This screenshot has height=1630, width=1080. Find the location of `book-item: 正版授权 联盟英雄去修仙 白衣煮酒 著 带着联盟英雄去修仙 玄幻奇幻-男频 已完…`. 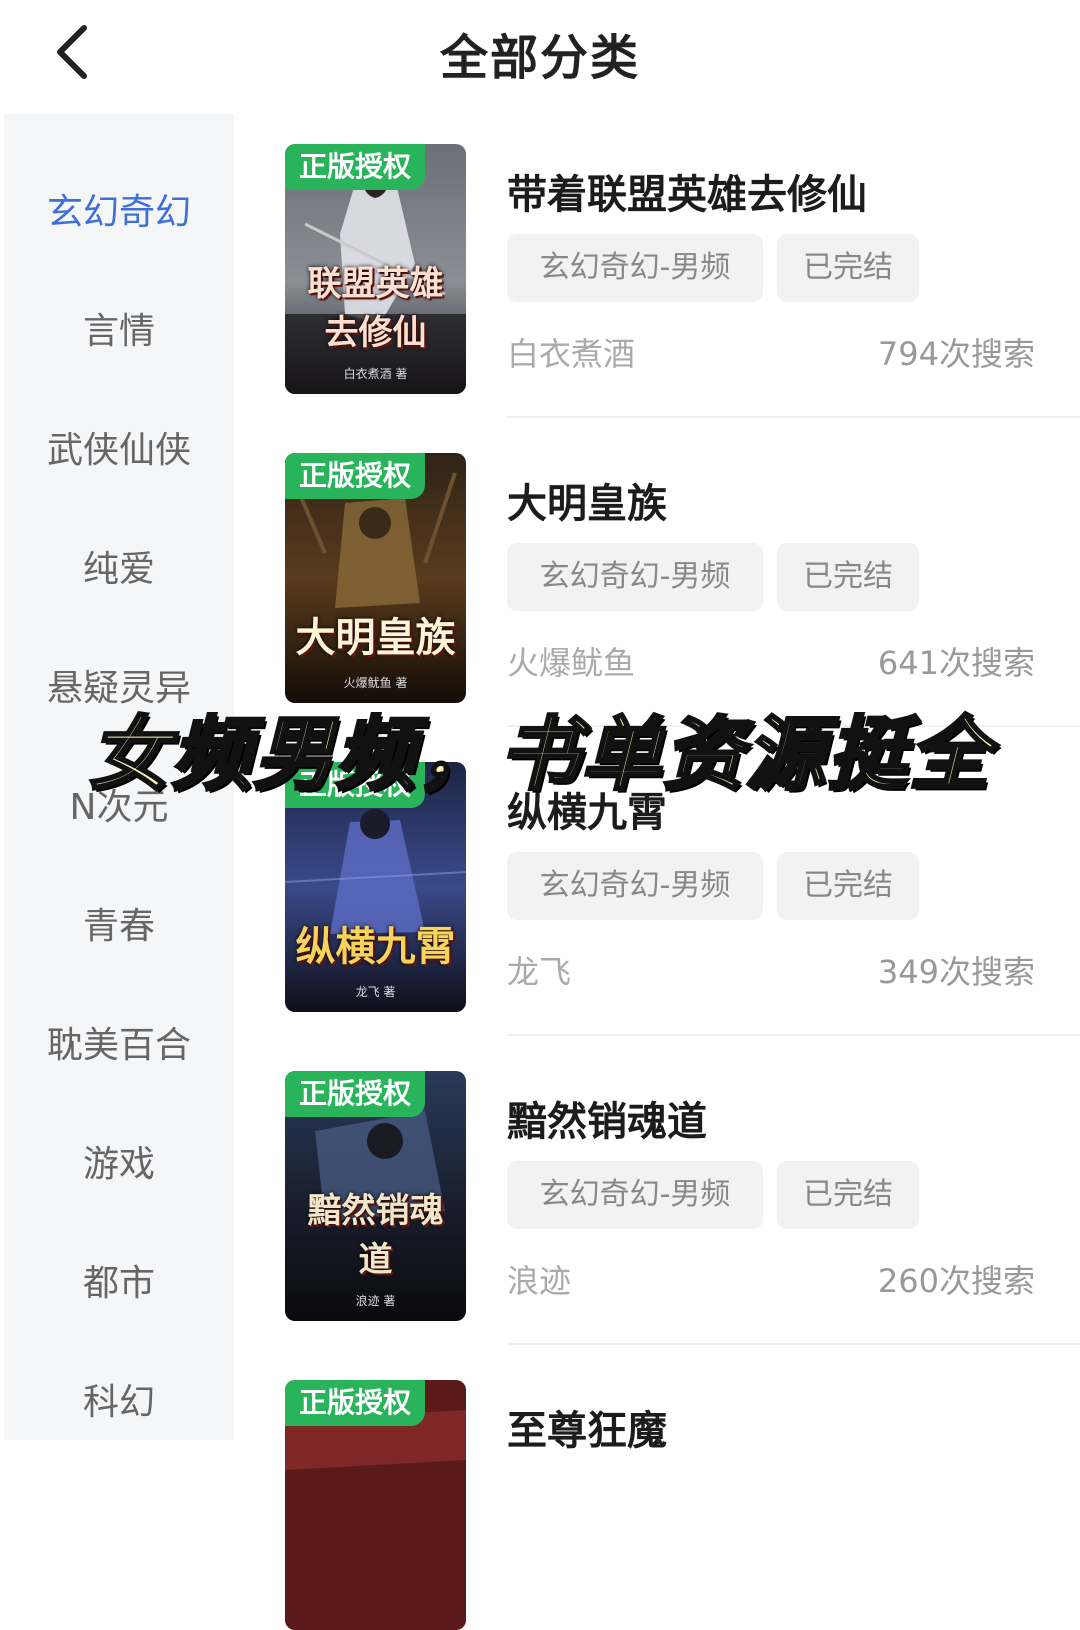

book-item: 正版授权 联盟英雄去修仙 白衣煮酒 著 带着联盟英雄去修仙 玄幻奇幻-男频 已完… is located at coordinates (682, 269).